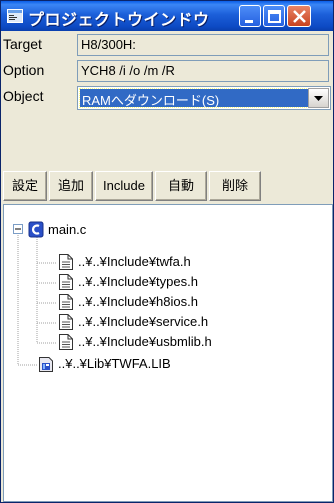 The height and width of the screenshot is (503, 334). Describe the element at coordinates (203, 71) in the screenshot. I see `option-field: YCH8 /i /o /m /R` at that location.